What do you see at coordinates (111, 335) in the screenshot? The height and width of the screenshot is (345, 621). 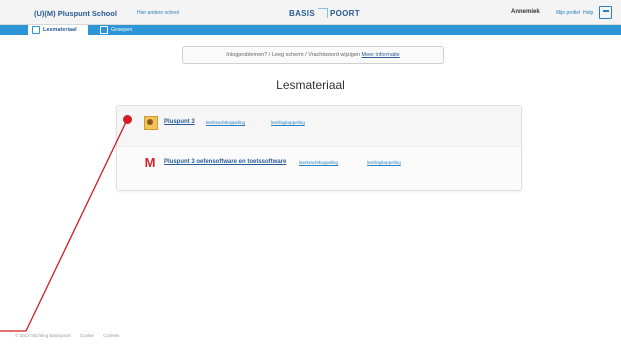 I see `footer-link: Cookies` at bounding box center [111, 335].